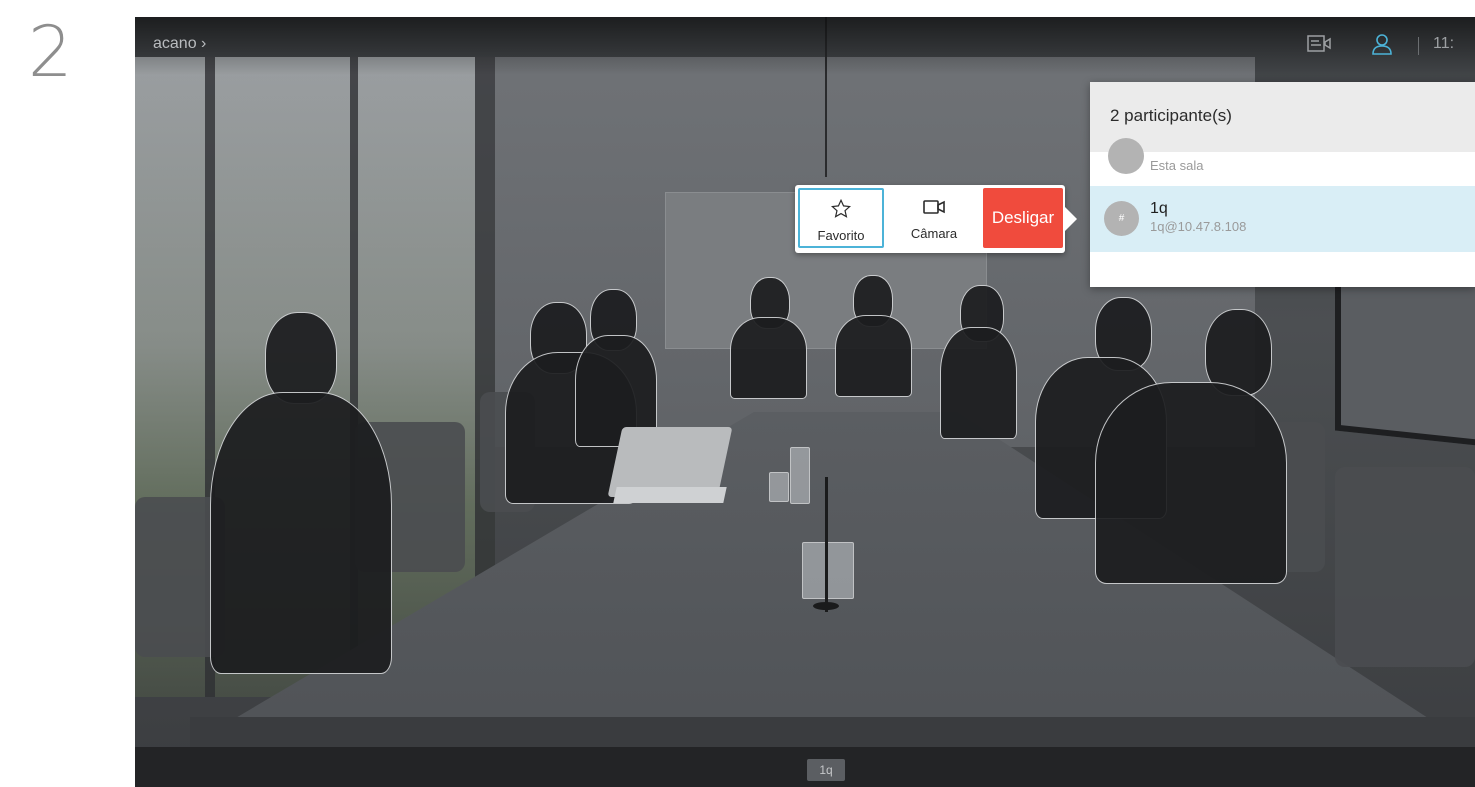  What do you see at coordinates (800, 475) in the screenshot?
I see `carafe` at bounding box center [800, 475].